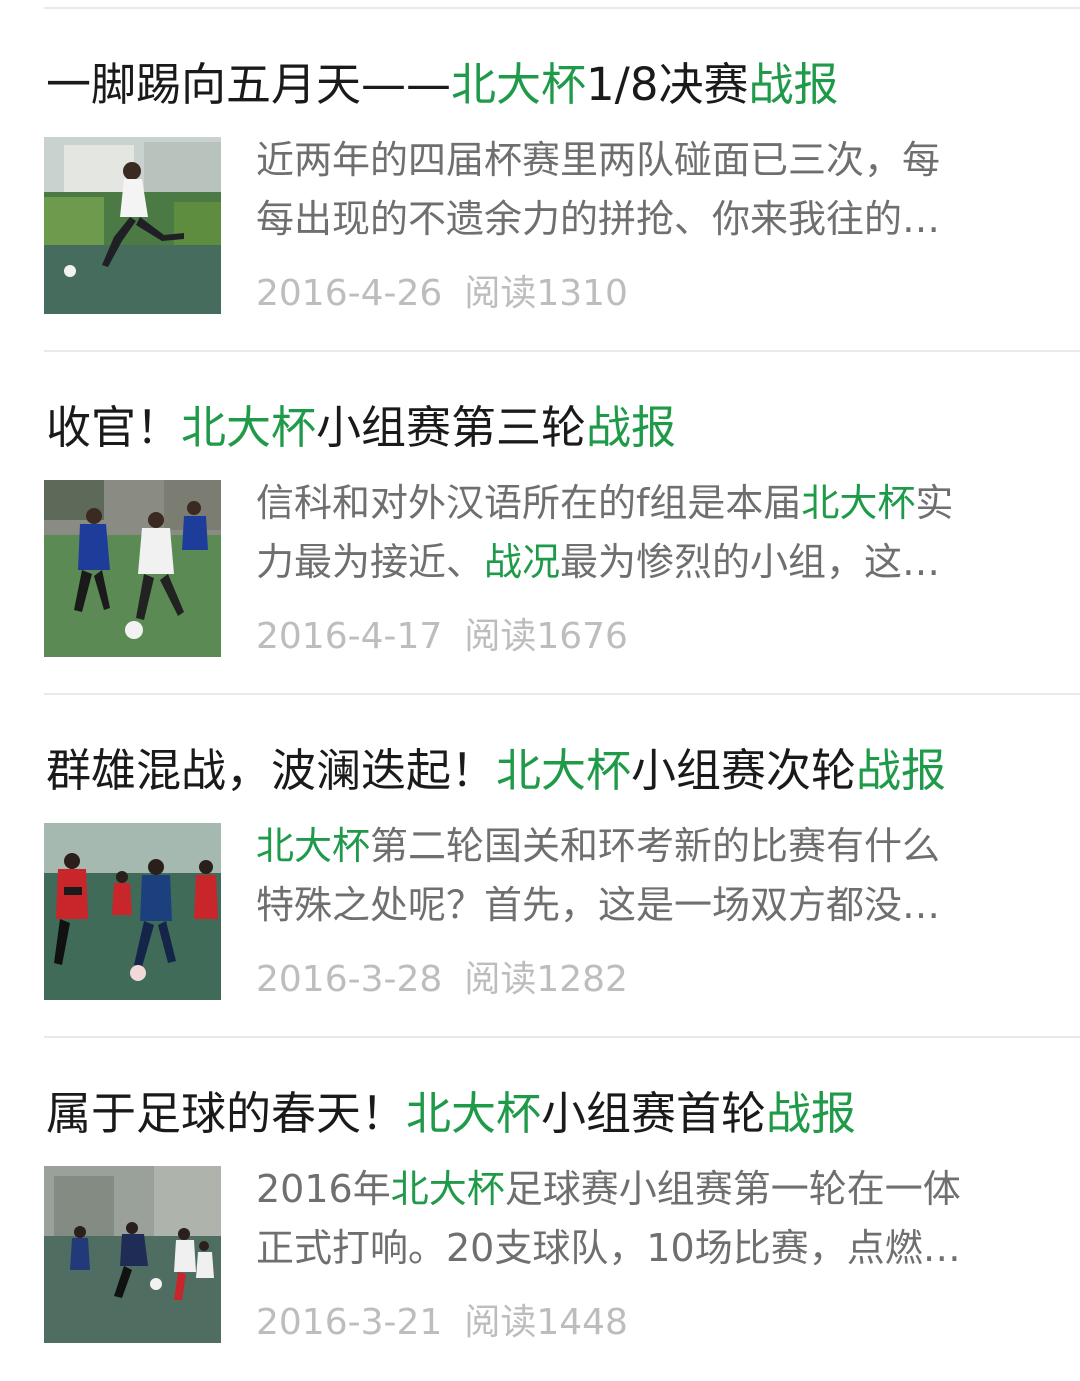  I want to click on summary-text: 2016年, so click(323, 1189).